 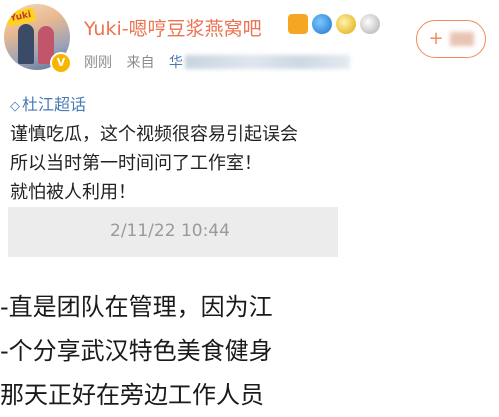 I want to click on gold-medal-badge-icon, so click(x=346, y=24).